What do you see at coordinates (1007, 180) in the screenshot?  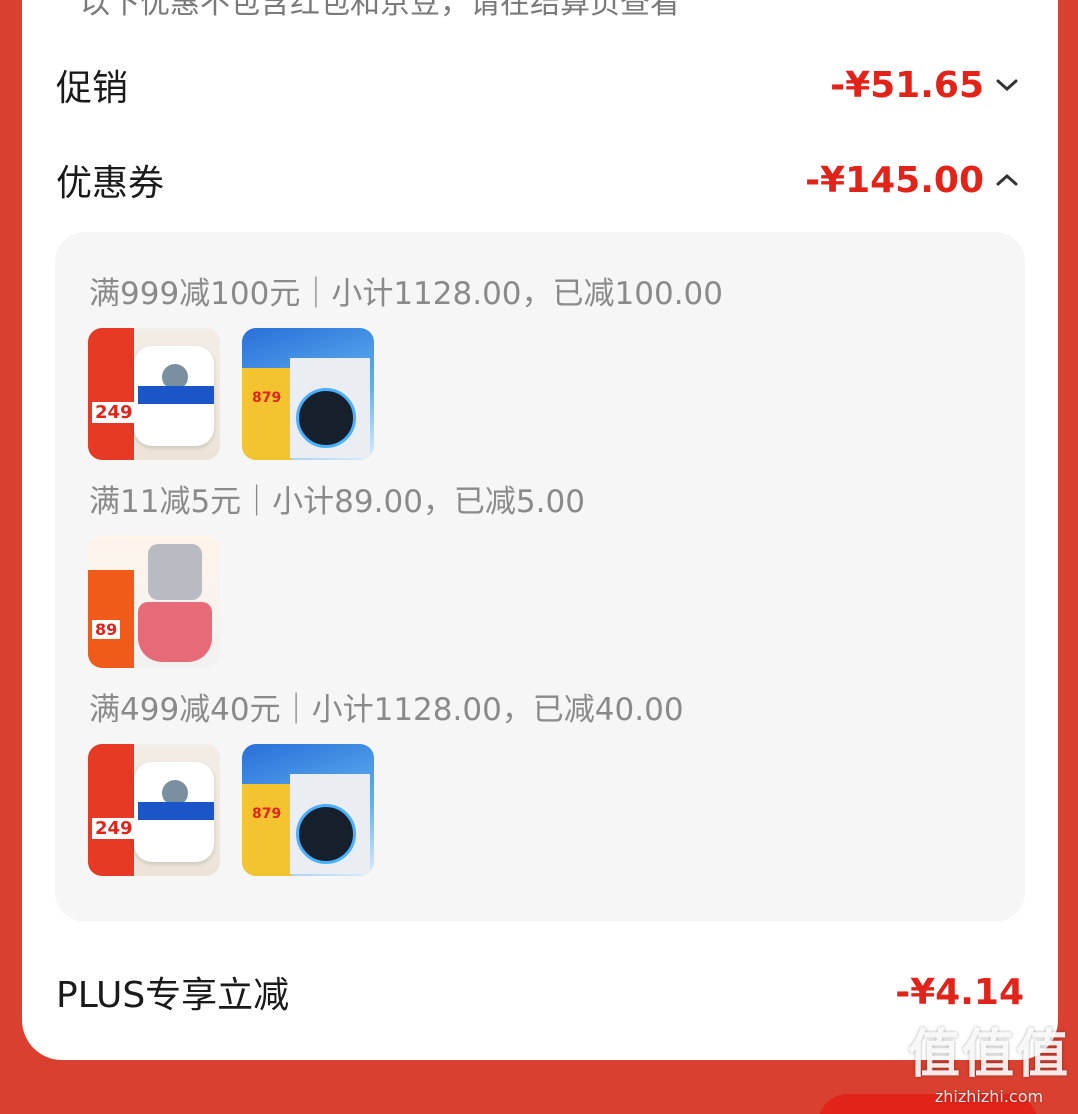 I see `chevron-up-icon` at bounding box center [1007, 180].